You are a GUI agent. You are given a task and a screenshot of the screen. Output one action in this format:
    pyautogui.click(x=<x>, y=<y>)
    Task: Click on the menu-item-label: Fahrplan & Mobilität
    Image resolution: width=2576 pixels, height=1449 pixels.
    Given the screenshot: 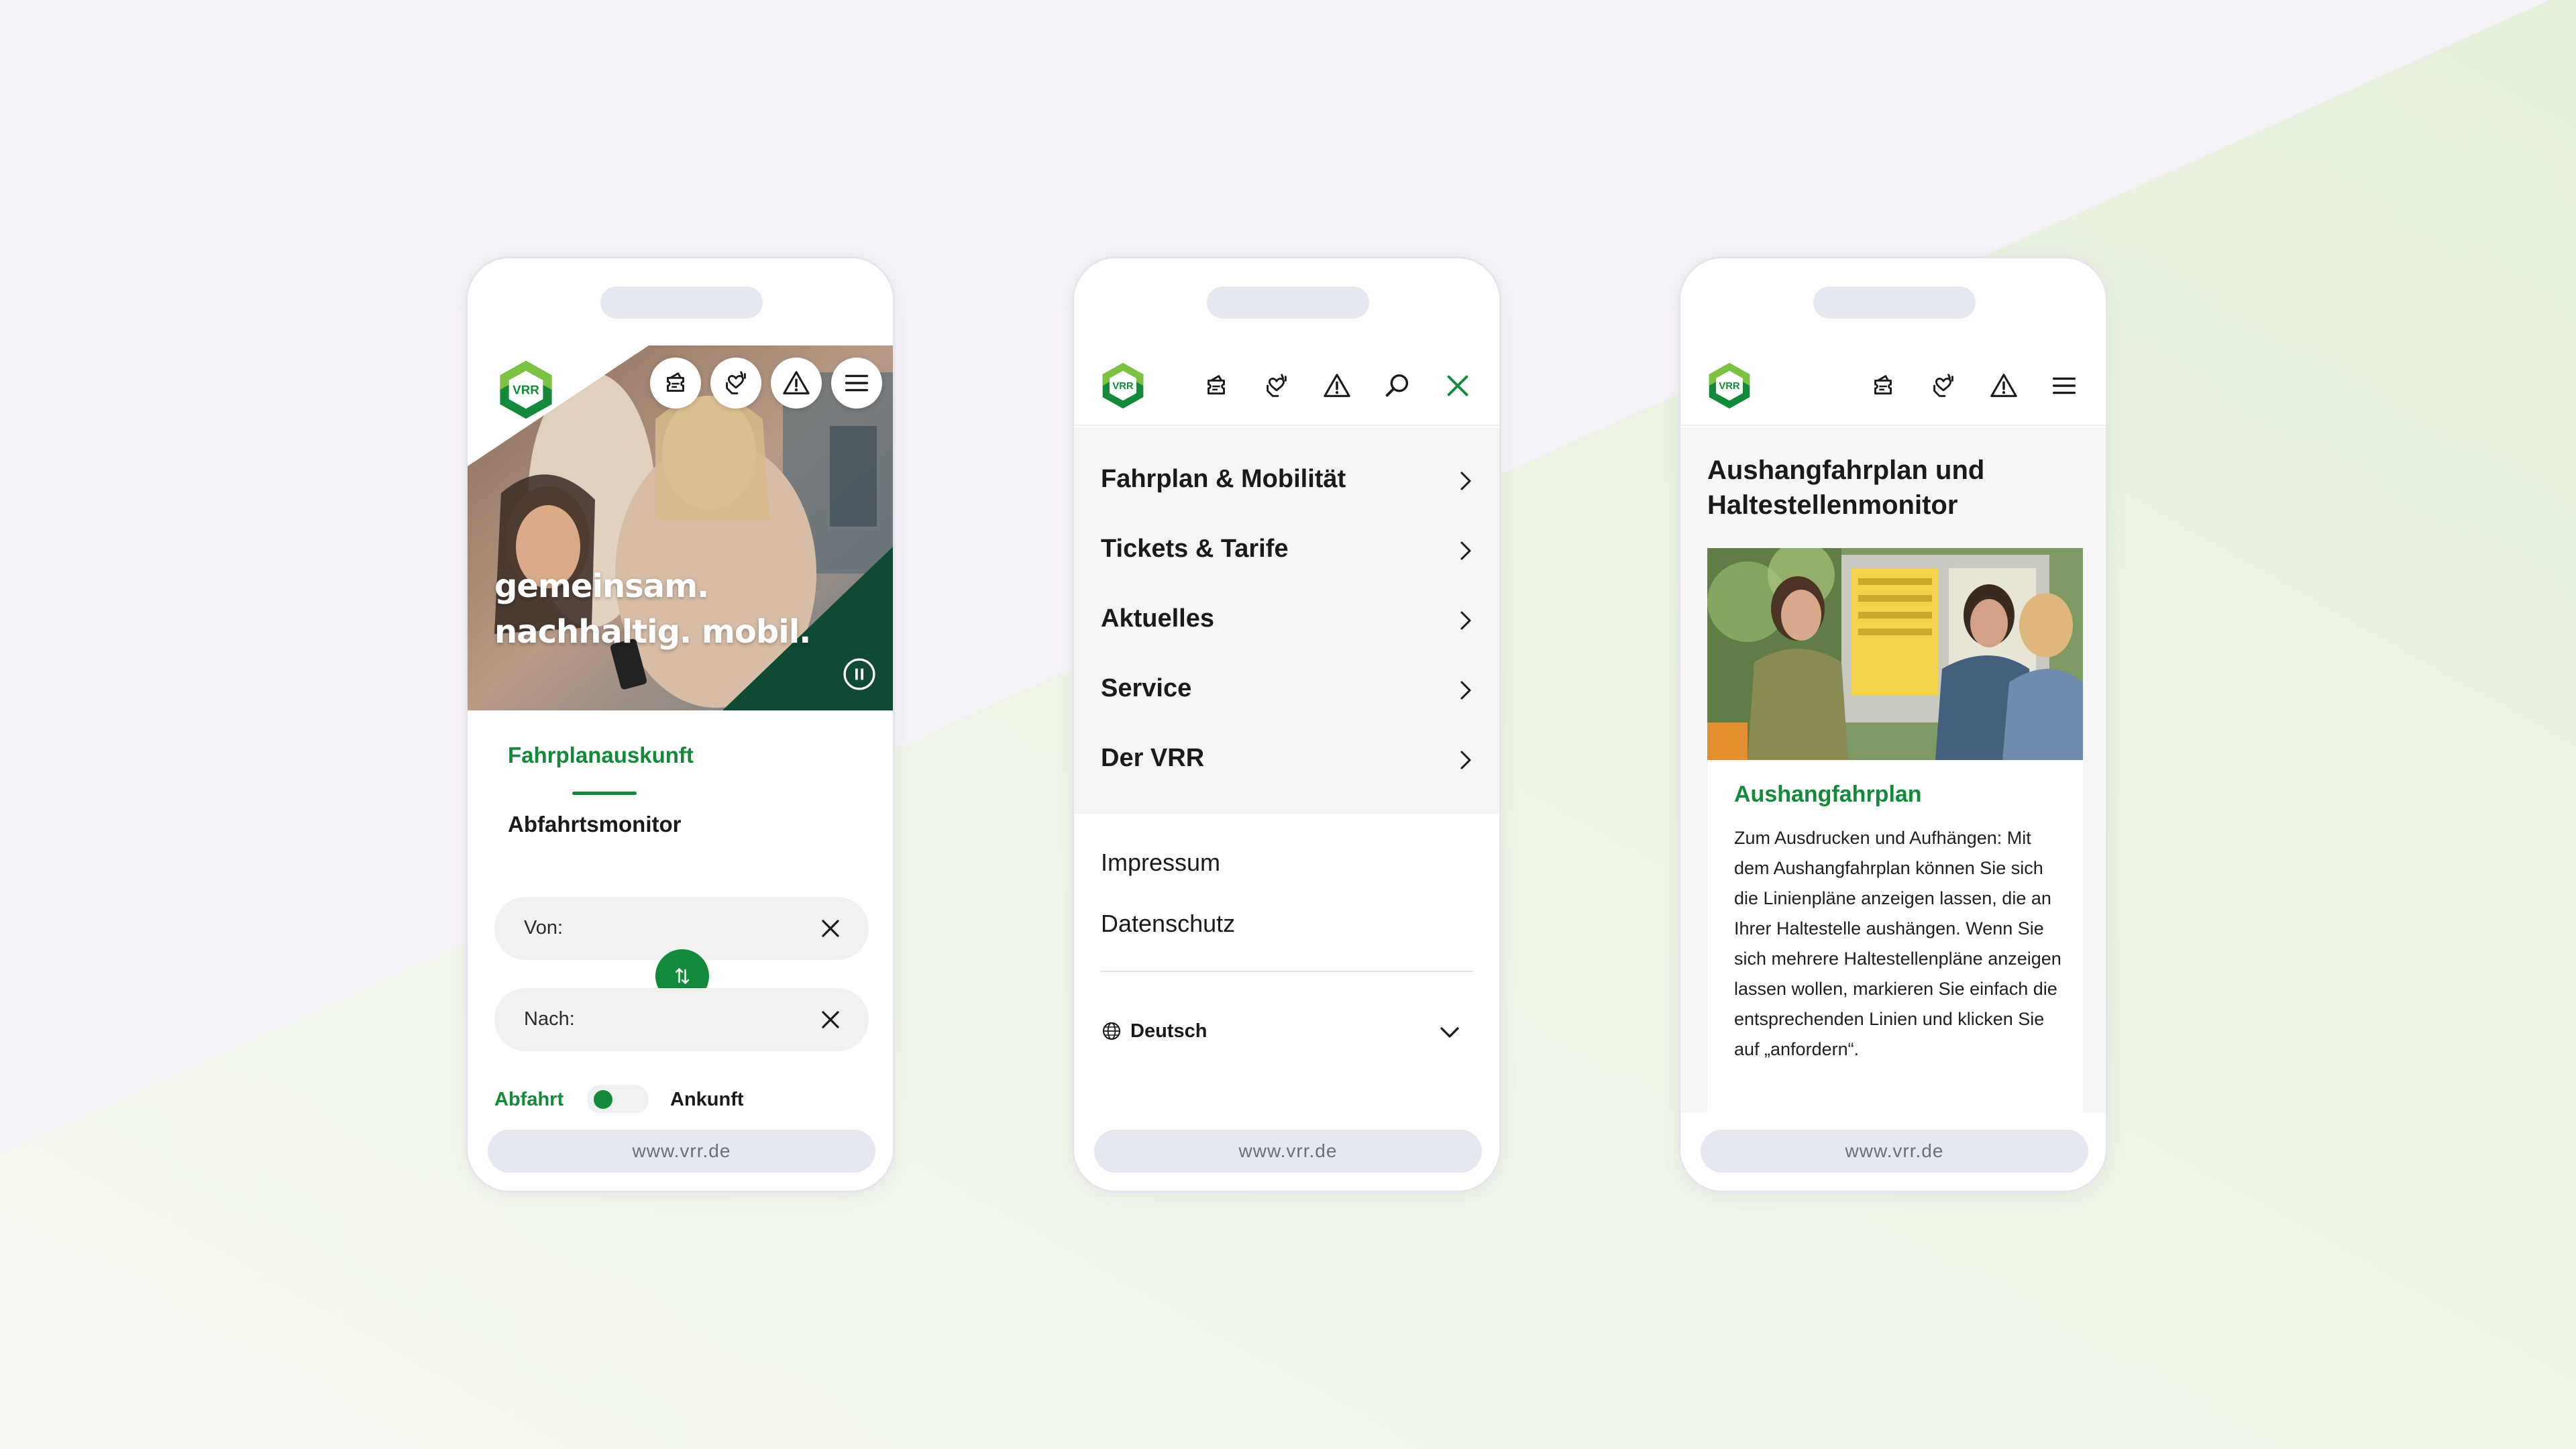 What is the action you would take?
    pyautogui.click(x=1223, y=479)
    